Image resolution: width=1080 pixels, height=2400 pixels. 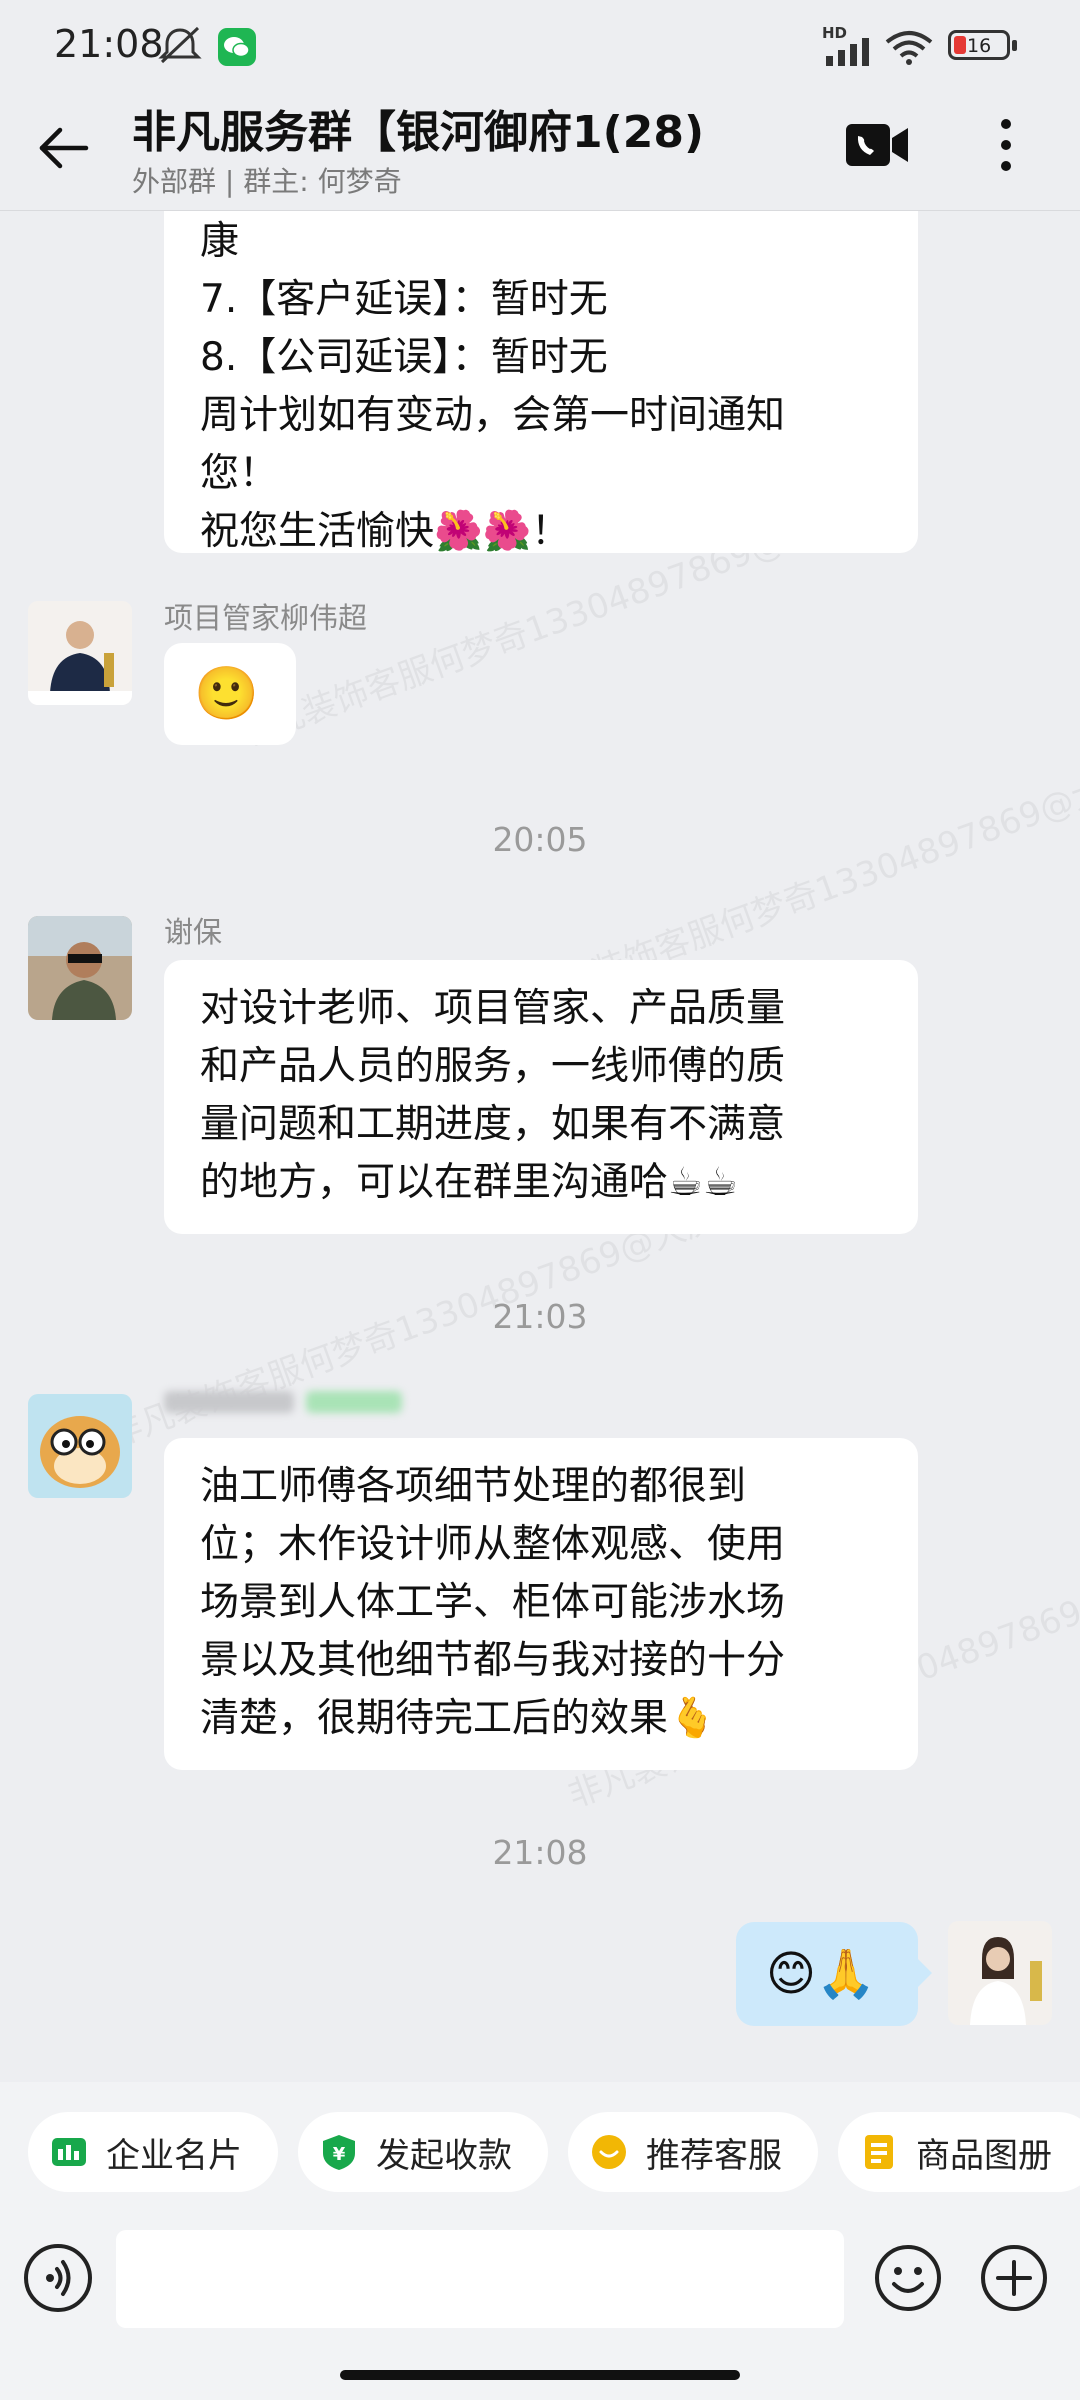 What do you see at coordinates (458, 1718) in the screenshot?
I see `message-line: 清楚，很期待完工后的效果🫰` at bounding box center [458, 1718].